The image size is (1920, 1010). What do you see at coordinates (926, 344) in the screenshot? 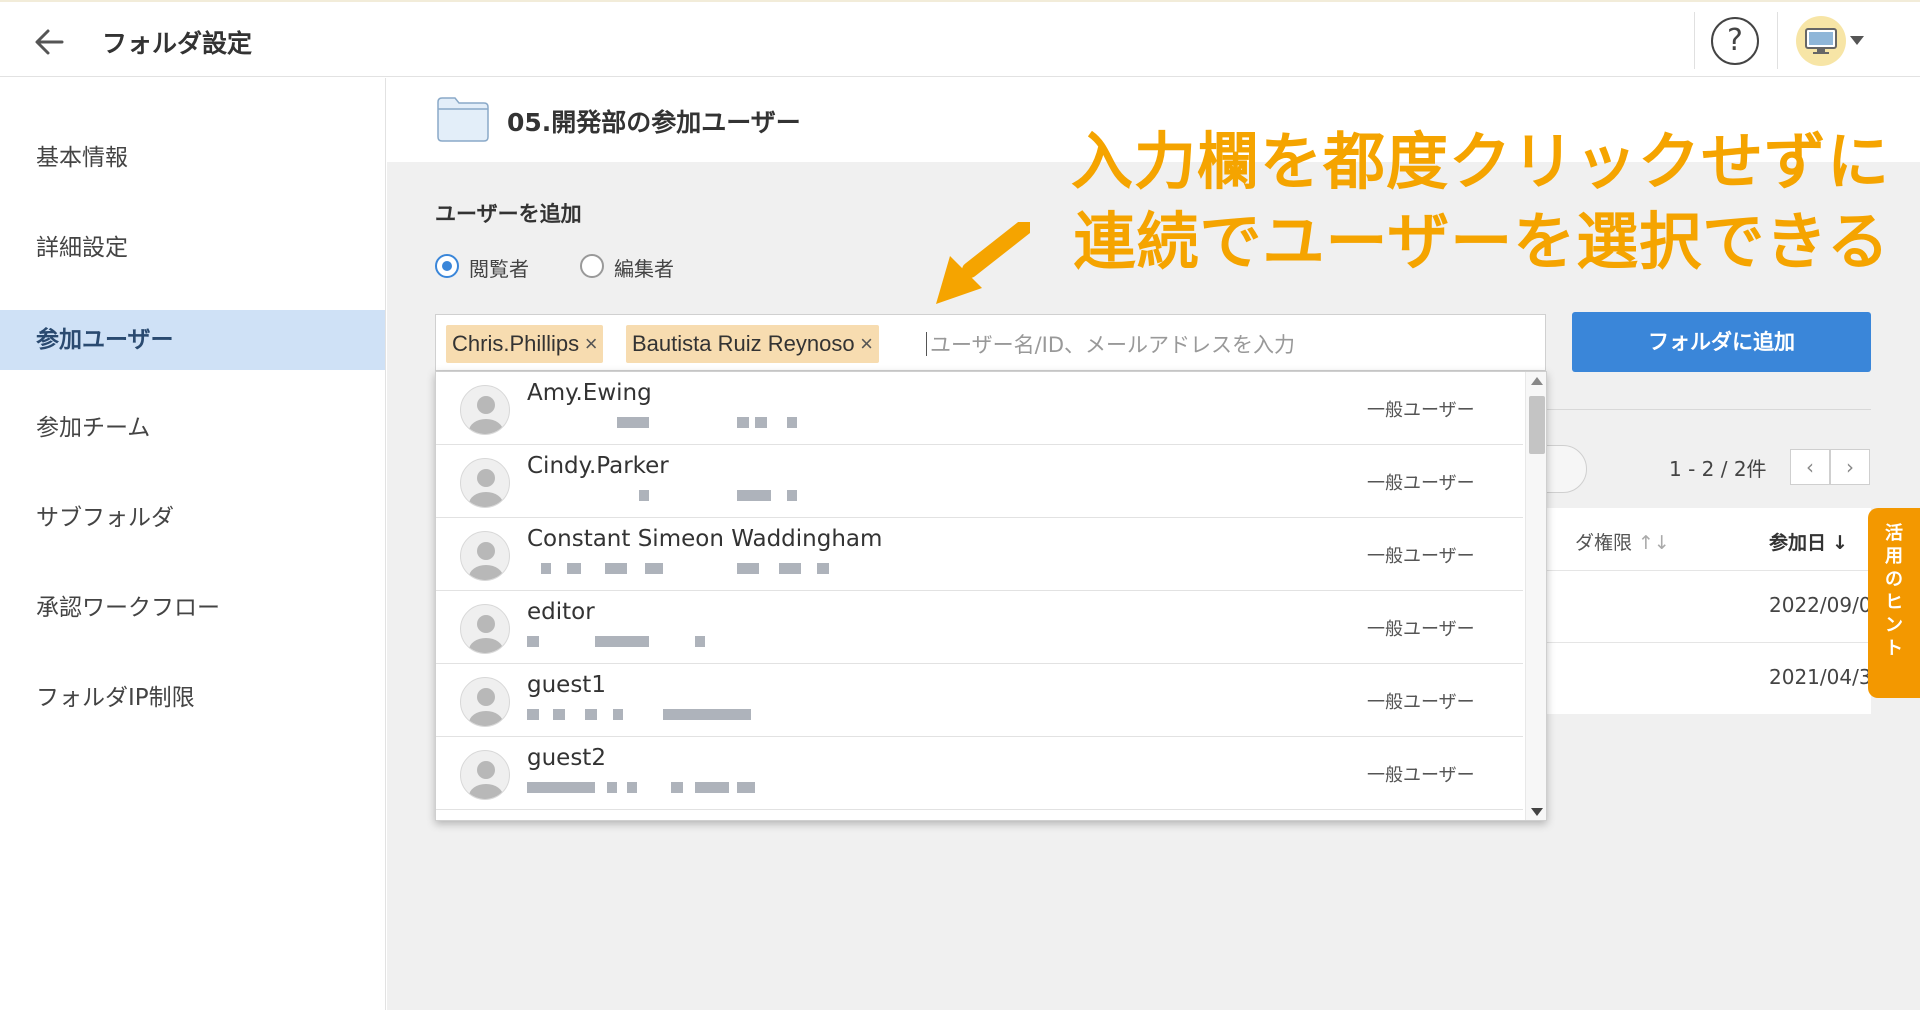
I see `text-cursor` at bounding box center [926, 344].